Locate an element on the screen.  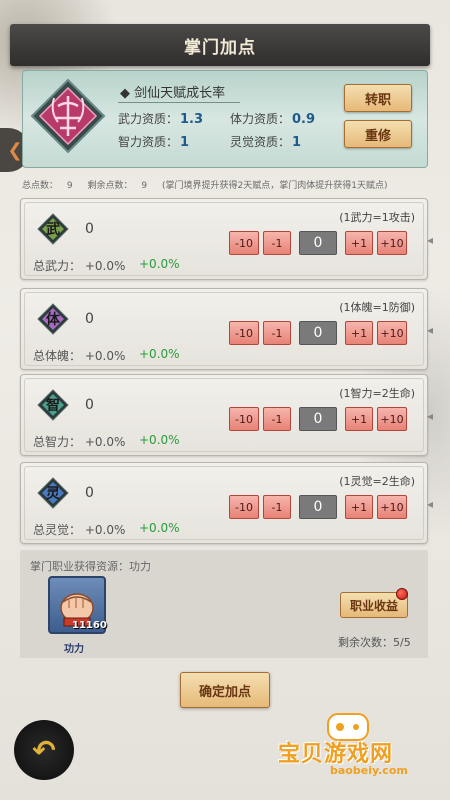
page-title: 掌门加点 is located at coordinates (220, 47).